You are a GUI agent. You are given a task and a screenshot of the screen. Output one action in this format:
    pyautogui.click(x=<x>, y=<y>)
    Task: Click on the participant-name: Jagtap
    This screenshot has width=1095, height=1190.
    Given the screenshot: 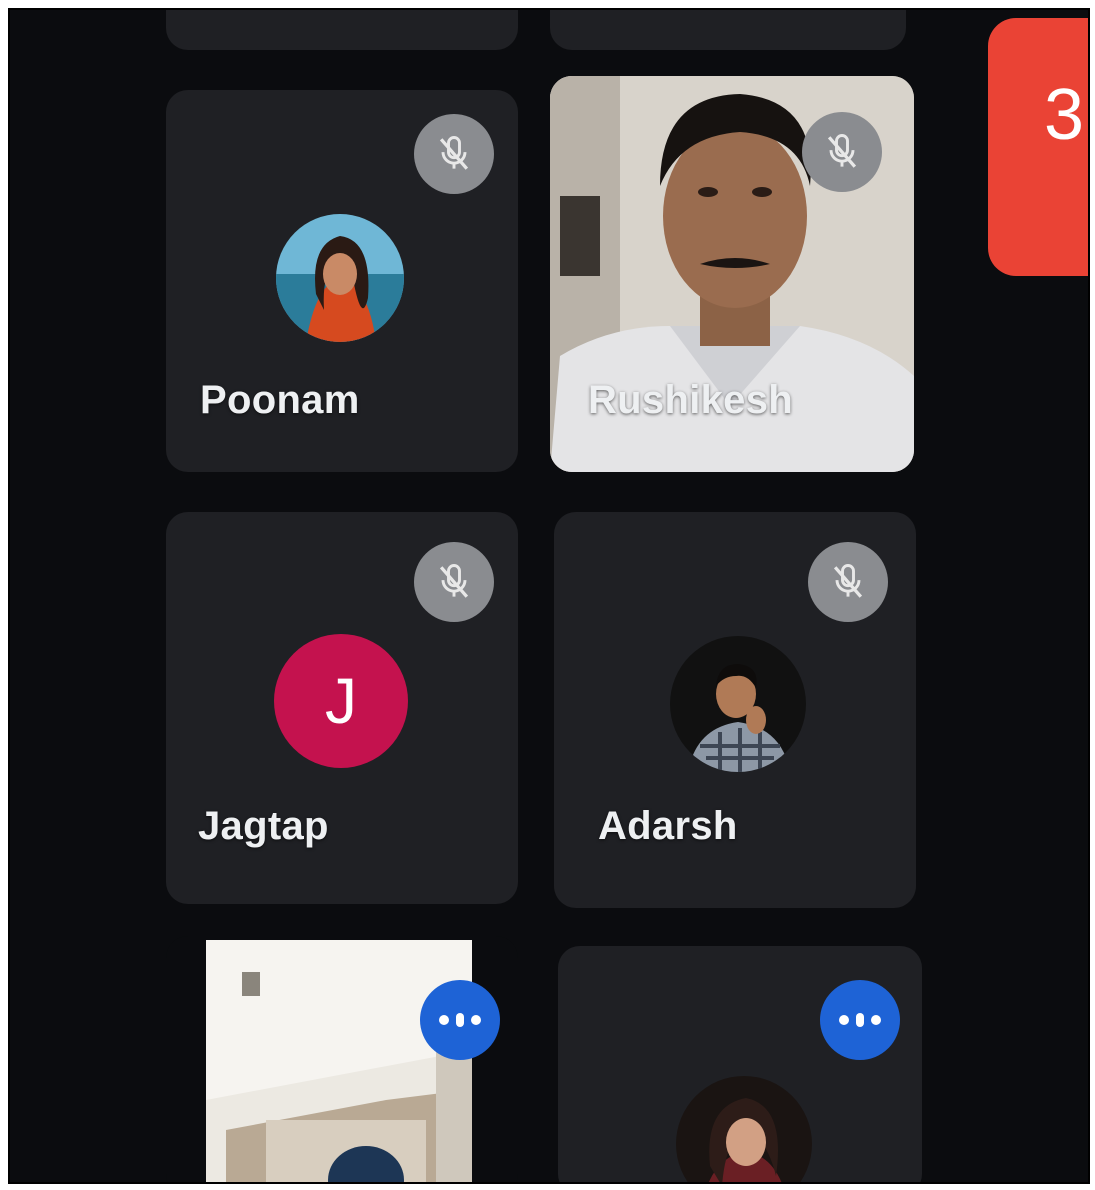 What is the action you would take?
    pyautogui.click(x=263, y=826)
    